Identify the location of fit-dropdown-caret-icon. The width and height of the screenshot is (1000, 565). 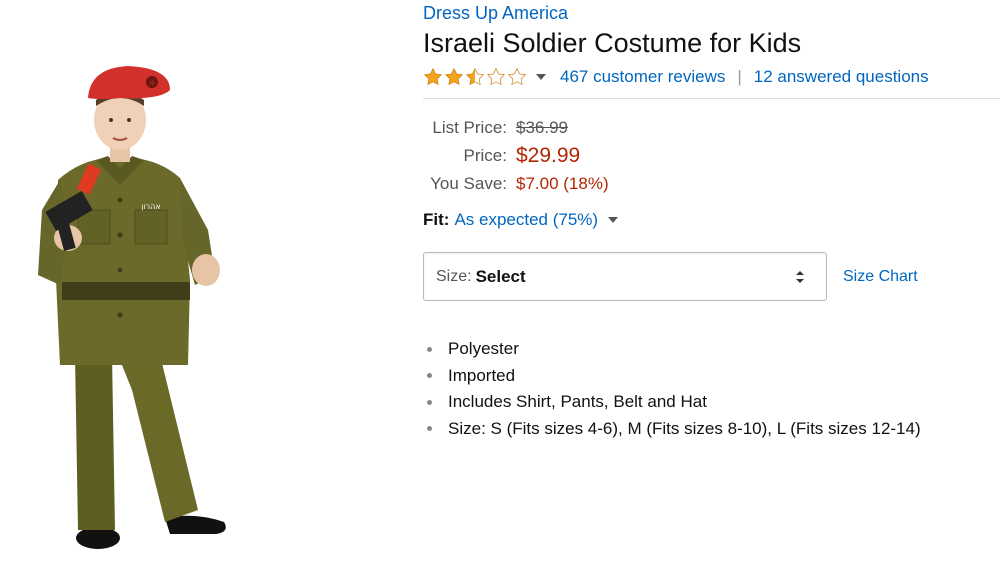
(613, 220).